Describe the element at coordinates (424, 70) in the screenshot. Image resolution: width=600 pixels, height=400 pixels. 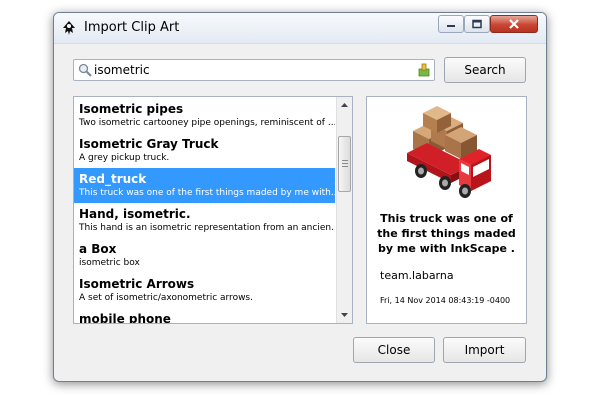
I see `clear-text-icon` at that location.